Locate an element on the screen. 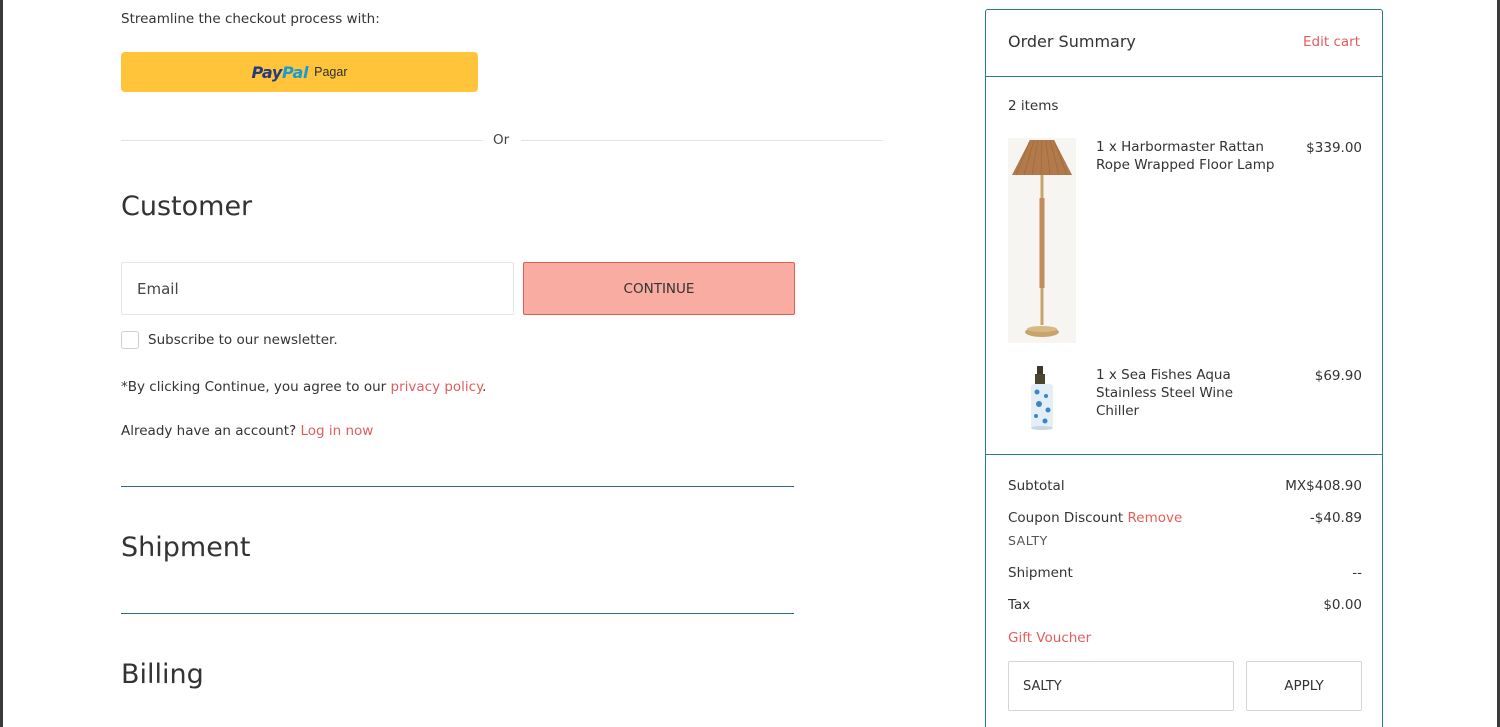 Image resolution: width=1500 pixels, height=727 pixels. floor-lamp-image is located at coordinates (1042, 240).